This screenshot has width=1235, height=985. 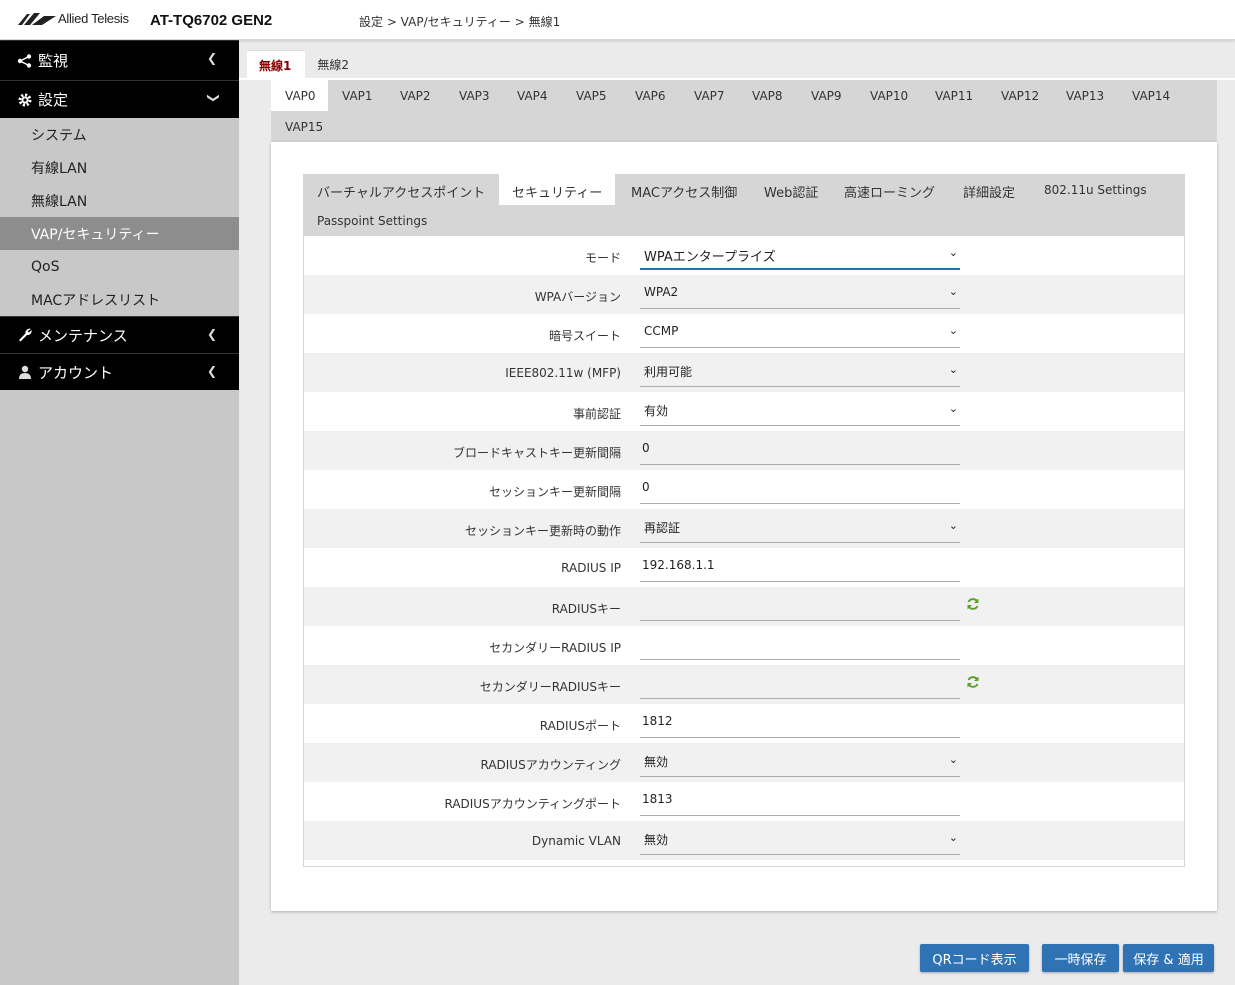 I want to click on form-row-broadcast-key-interval: ブロードキャストキー更新間隔 0, so click(x=744, y=450).